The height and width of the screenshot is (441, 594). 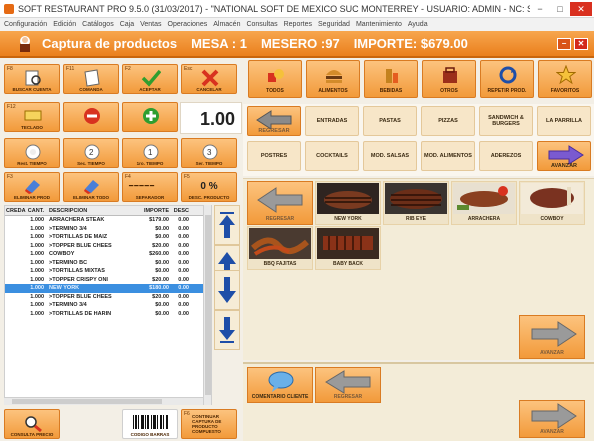 What do you see at coordinates (507, 79) in the screenshot?
I see `category-repetir-prod: REPETIR PROD.` at bounding box center [507, 79].